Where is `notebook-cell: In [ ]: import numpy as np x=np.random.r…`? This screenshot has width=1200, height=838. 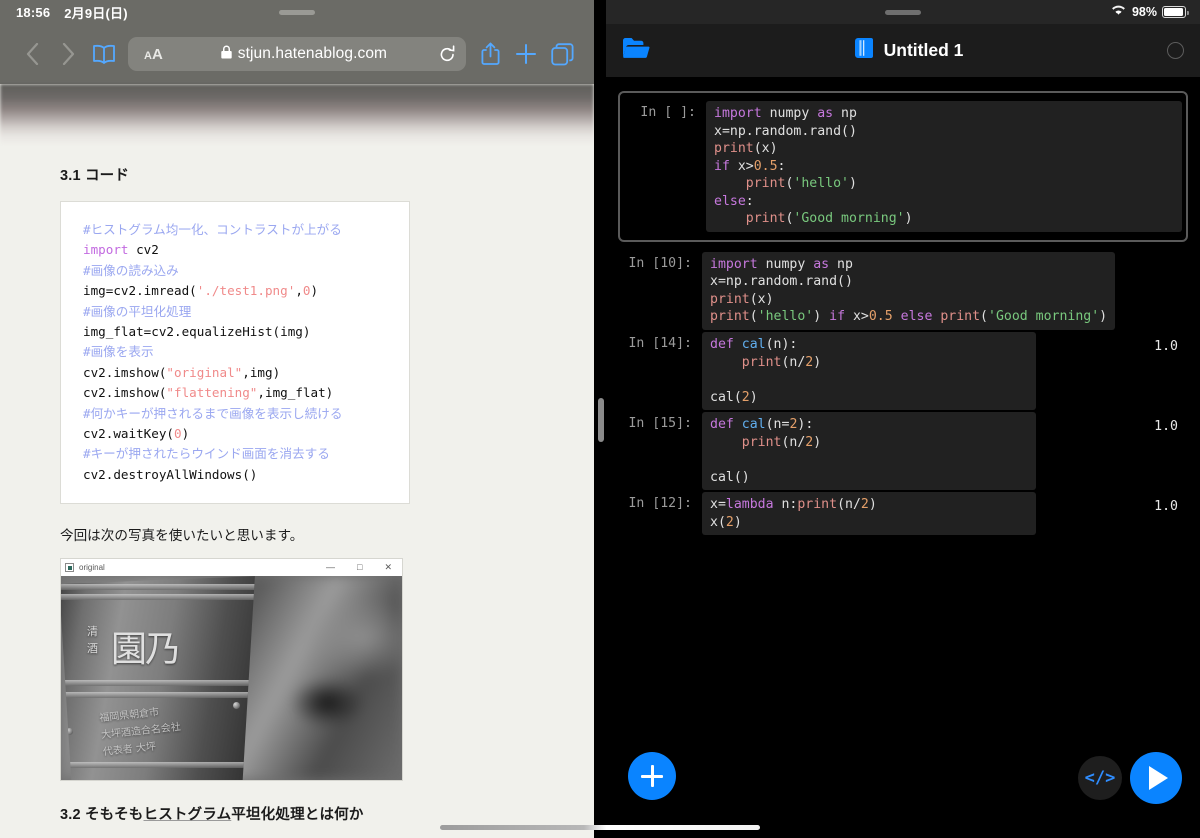 notebook-cell: In [ ]: import numpy as np x=np.random.r… is located at coordinates (903, 166).